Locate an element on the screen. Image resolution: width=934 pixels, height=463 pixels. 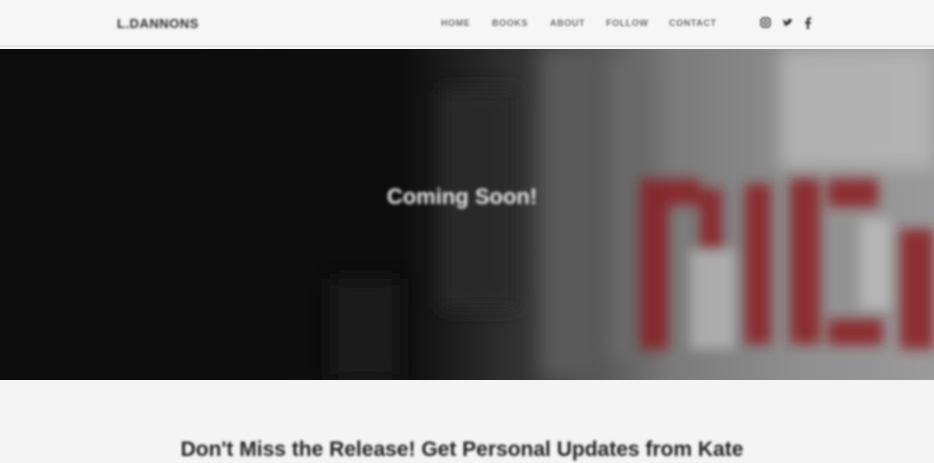
hero-title: Coming Soon! is located at coordinates (462, 196).